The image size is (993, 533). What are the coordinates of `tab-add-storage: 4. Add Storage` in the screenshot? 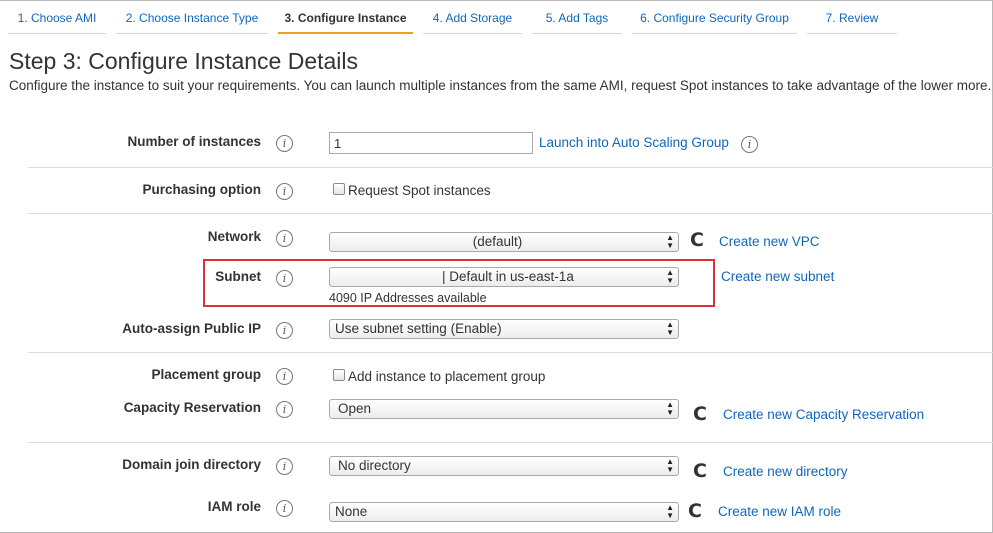 It's located at (472, 20).